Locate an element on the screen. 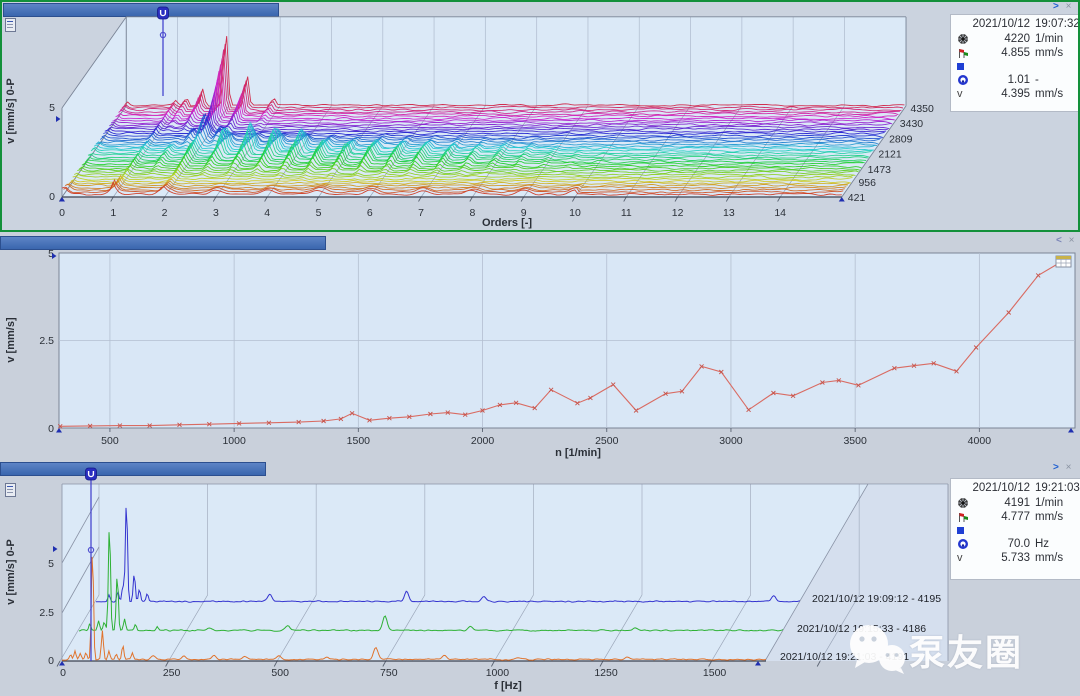  svg-text: 2021/10/12 19:15:33 - 4186 is located at coordinates (861, 629).